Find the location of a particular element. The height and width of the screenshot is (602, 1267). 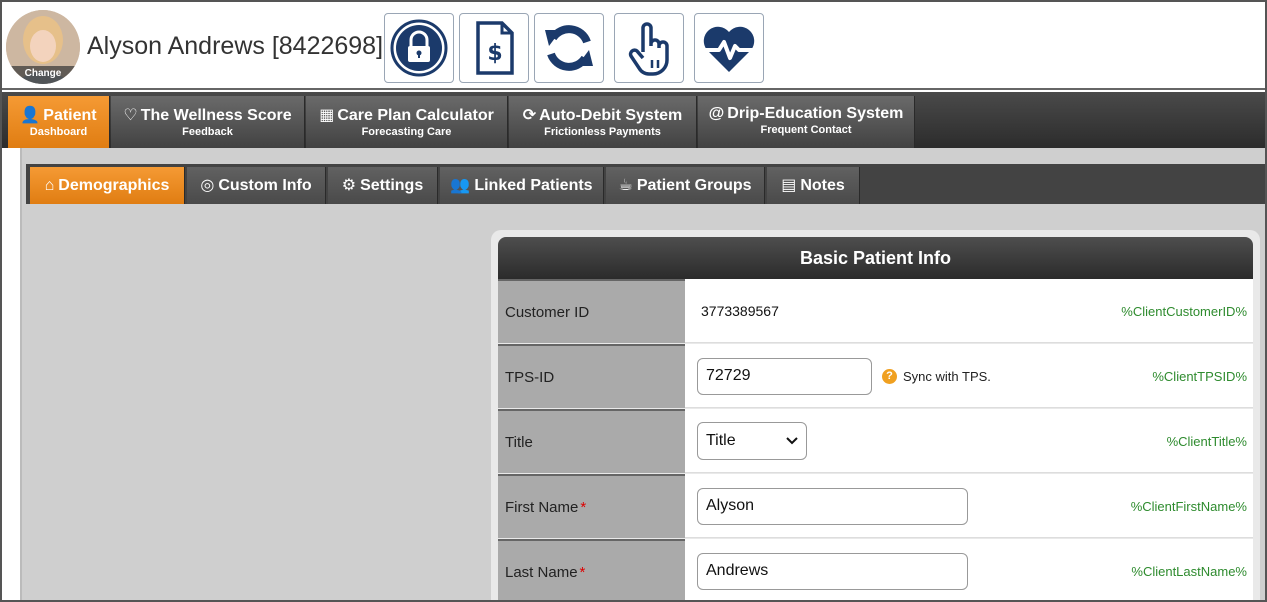

main-tab-title: The Wellness Score is located at coordinates (216, 115).